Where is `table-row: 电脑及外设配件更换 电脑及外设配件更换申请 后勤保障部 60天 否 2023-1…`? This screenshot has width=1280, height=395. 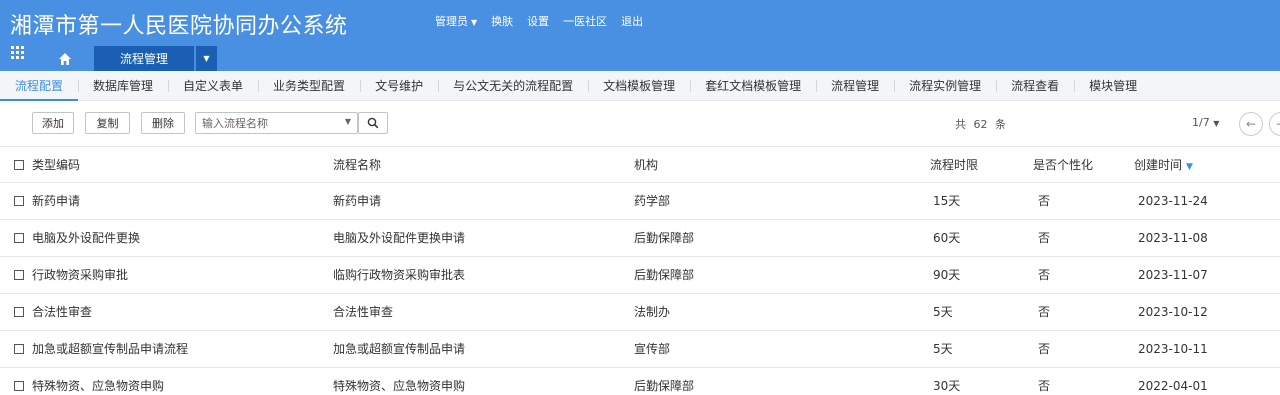 table-row: 电脑及外设配件更换 电脑及外设配件更换申请 后勤保障部 60天 否 2023-1… is located at coordinates (640, 238).